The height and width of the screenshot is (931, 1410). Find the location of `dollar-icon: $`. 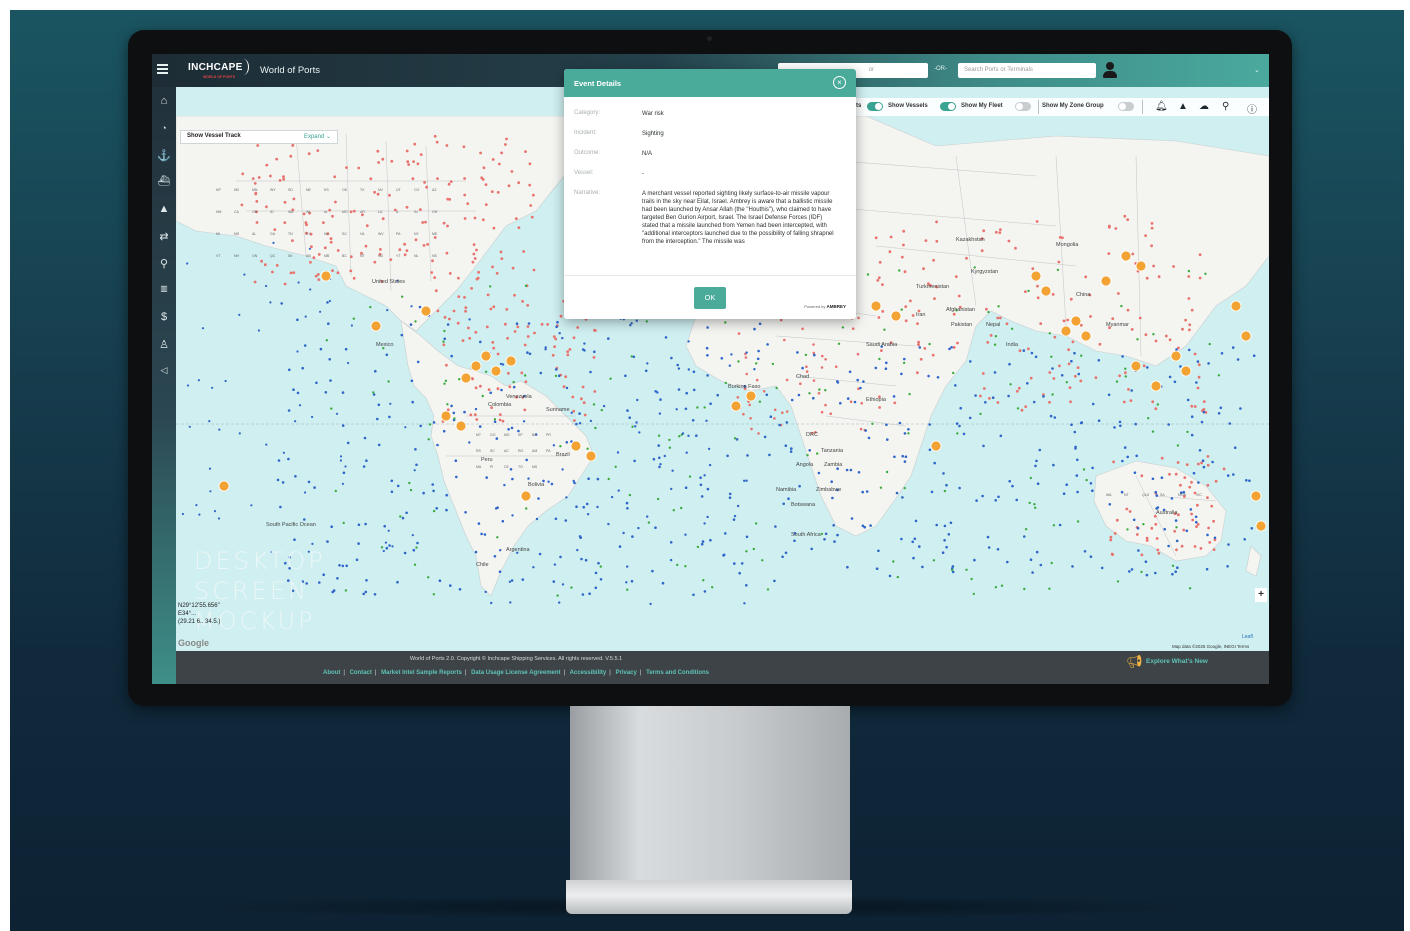

dollar-icon: $ is located at coordinates (164, 317).